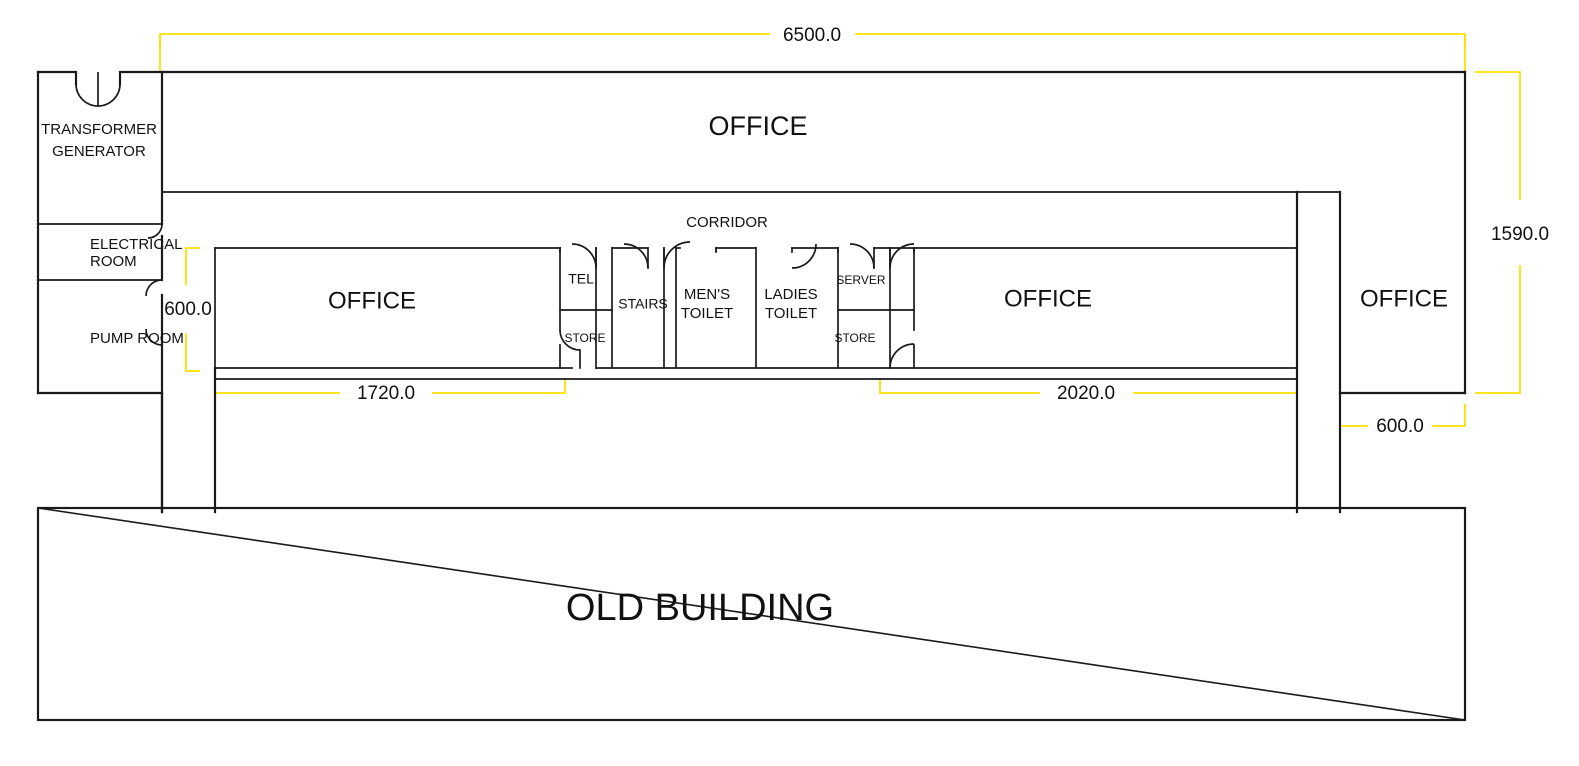 The width and height of the screenshot is (1579, 766). Describe the element at coordinates (136, 244) in the screenshot. I see `room-label-electrical-room-line1: ELECTRICAL` at that location.